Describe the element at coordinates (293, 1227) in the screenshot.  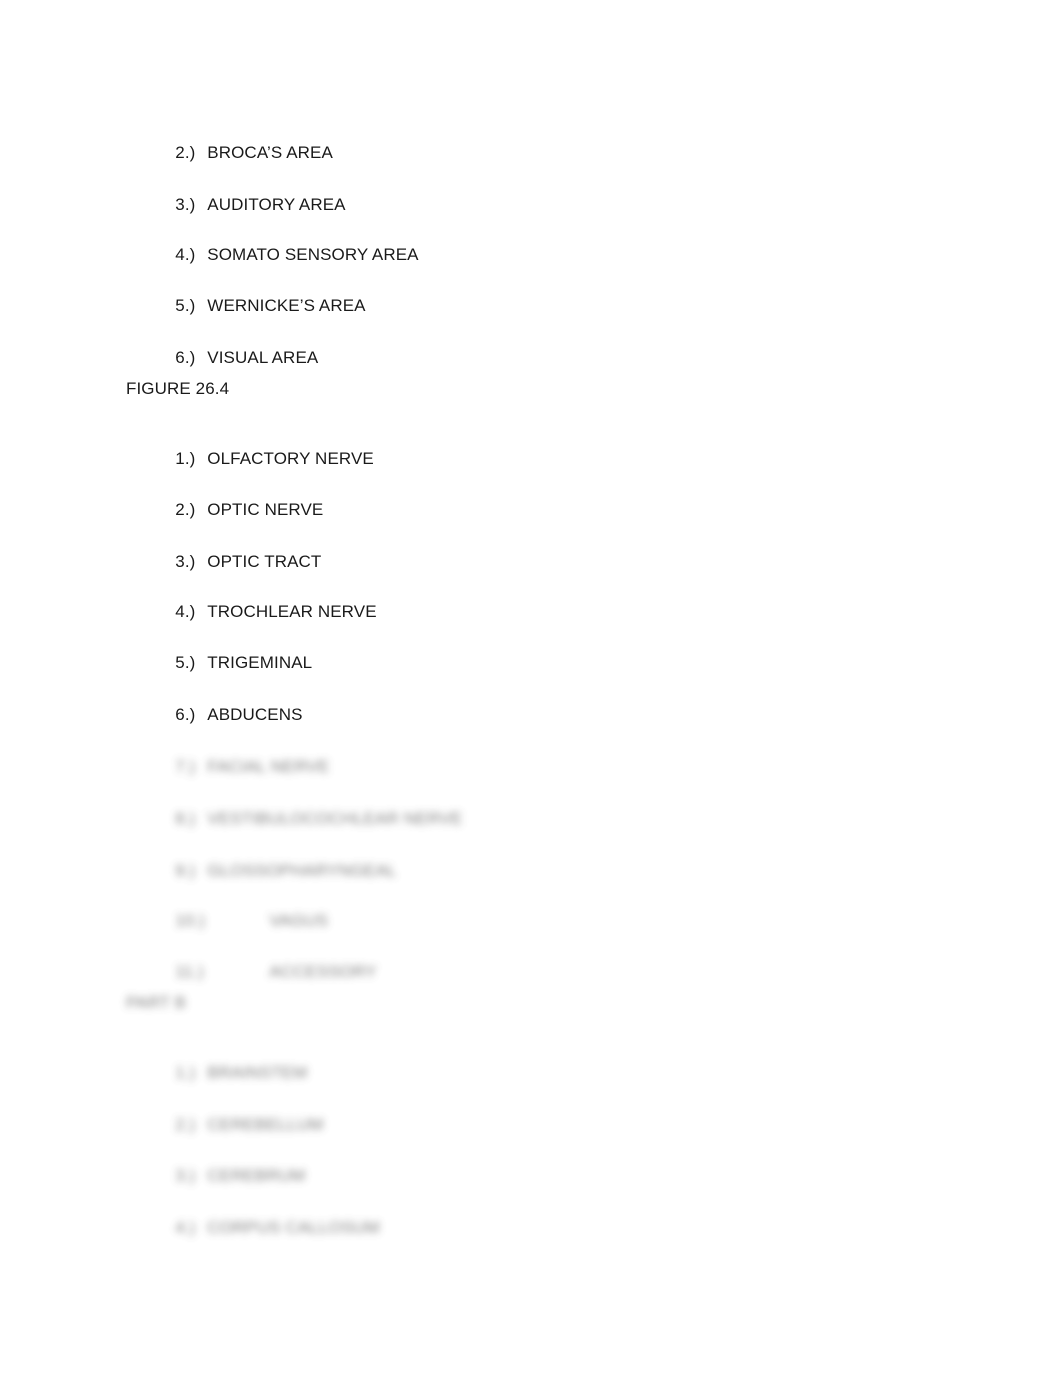
I see `item-label: CORPUS CALLOSUM` at that location.